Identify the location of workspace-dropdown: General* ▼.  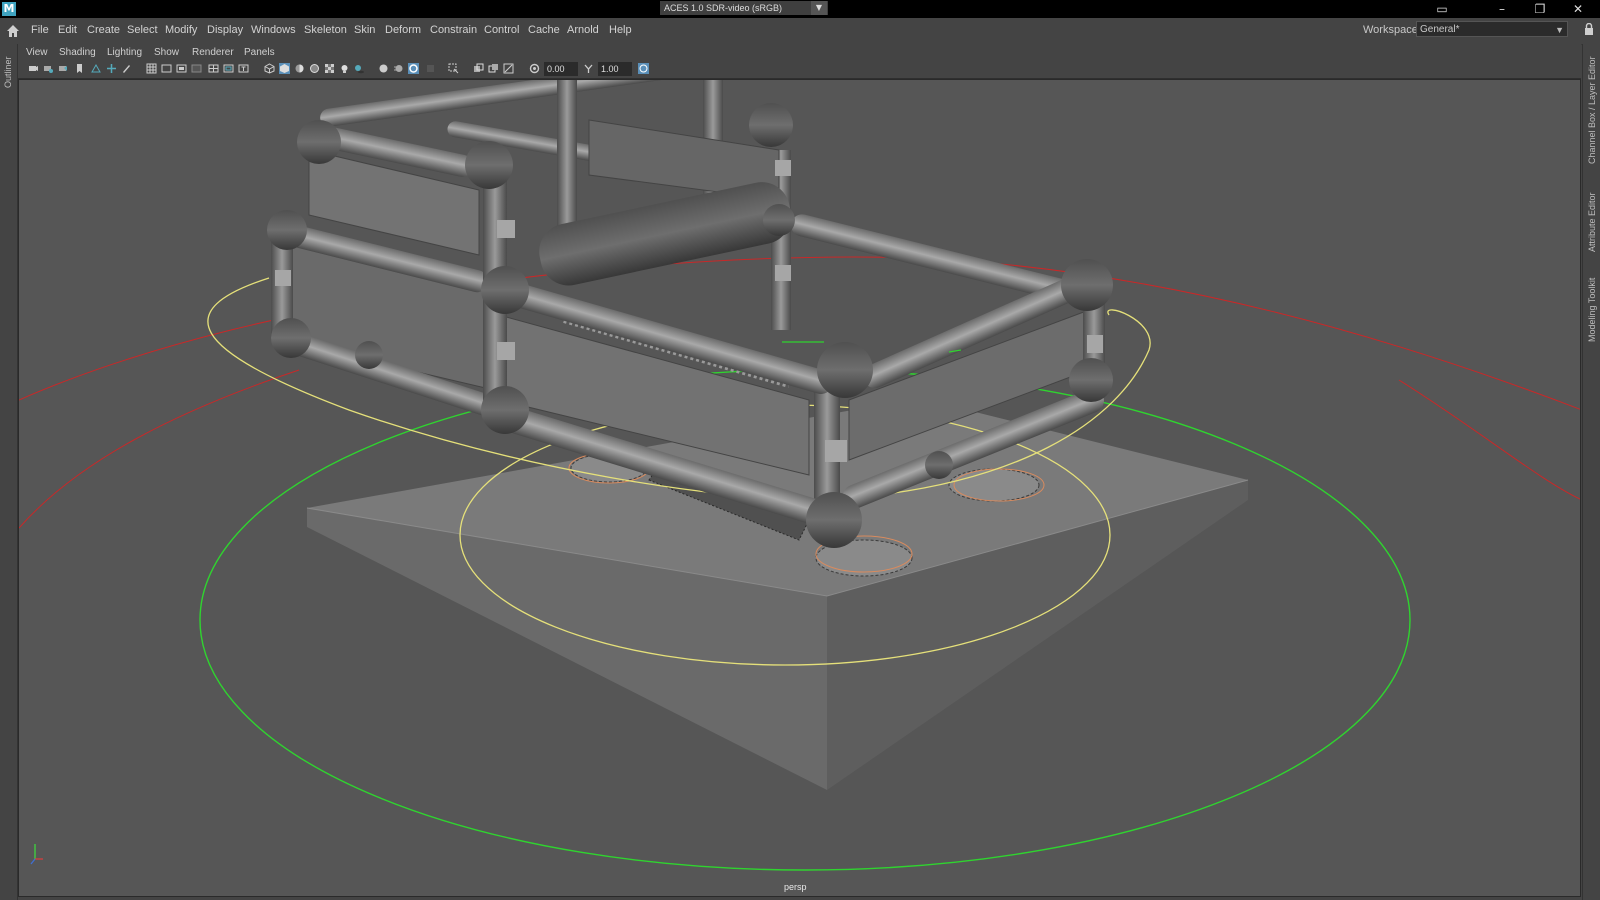
(1492, 29).